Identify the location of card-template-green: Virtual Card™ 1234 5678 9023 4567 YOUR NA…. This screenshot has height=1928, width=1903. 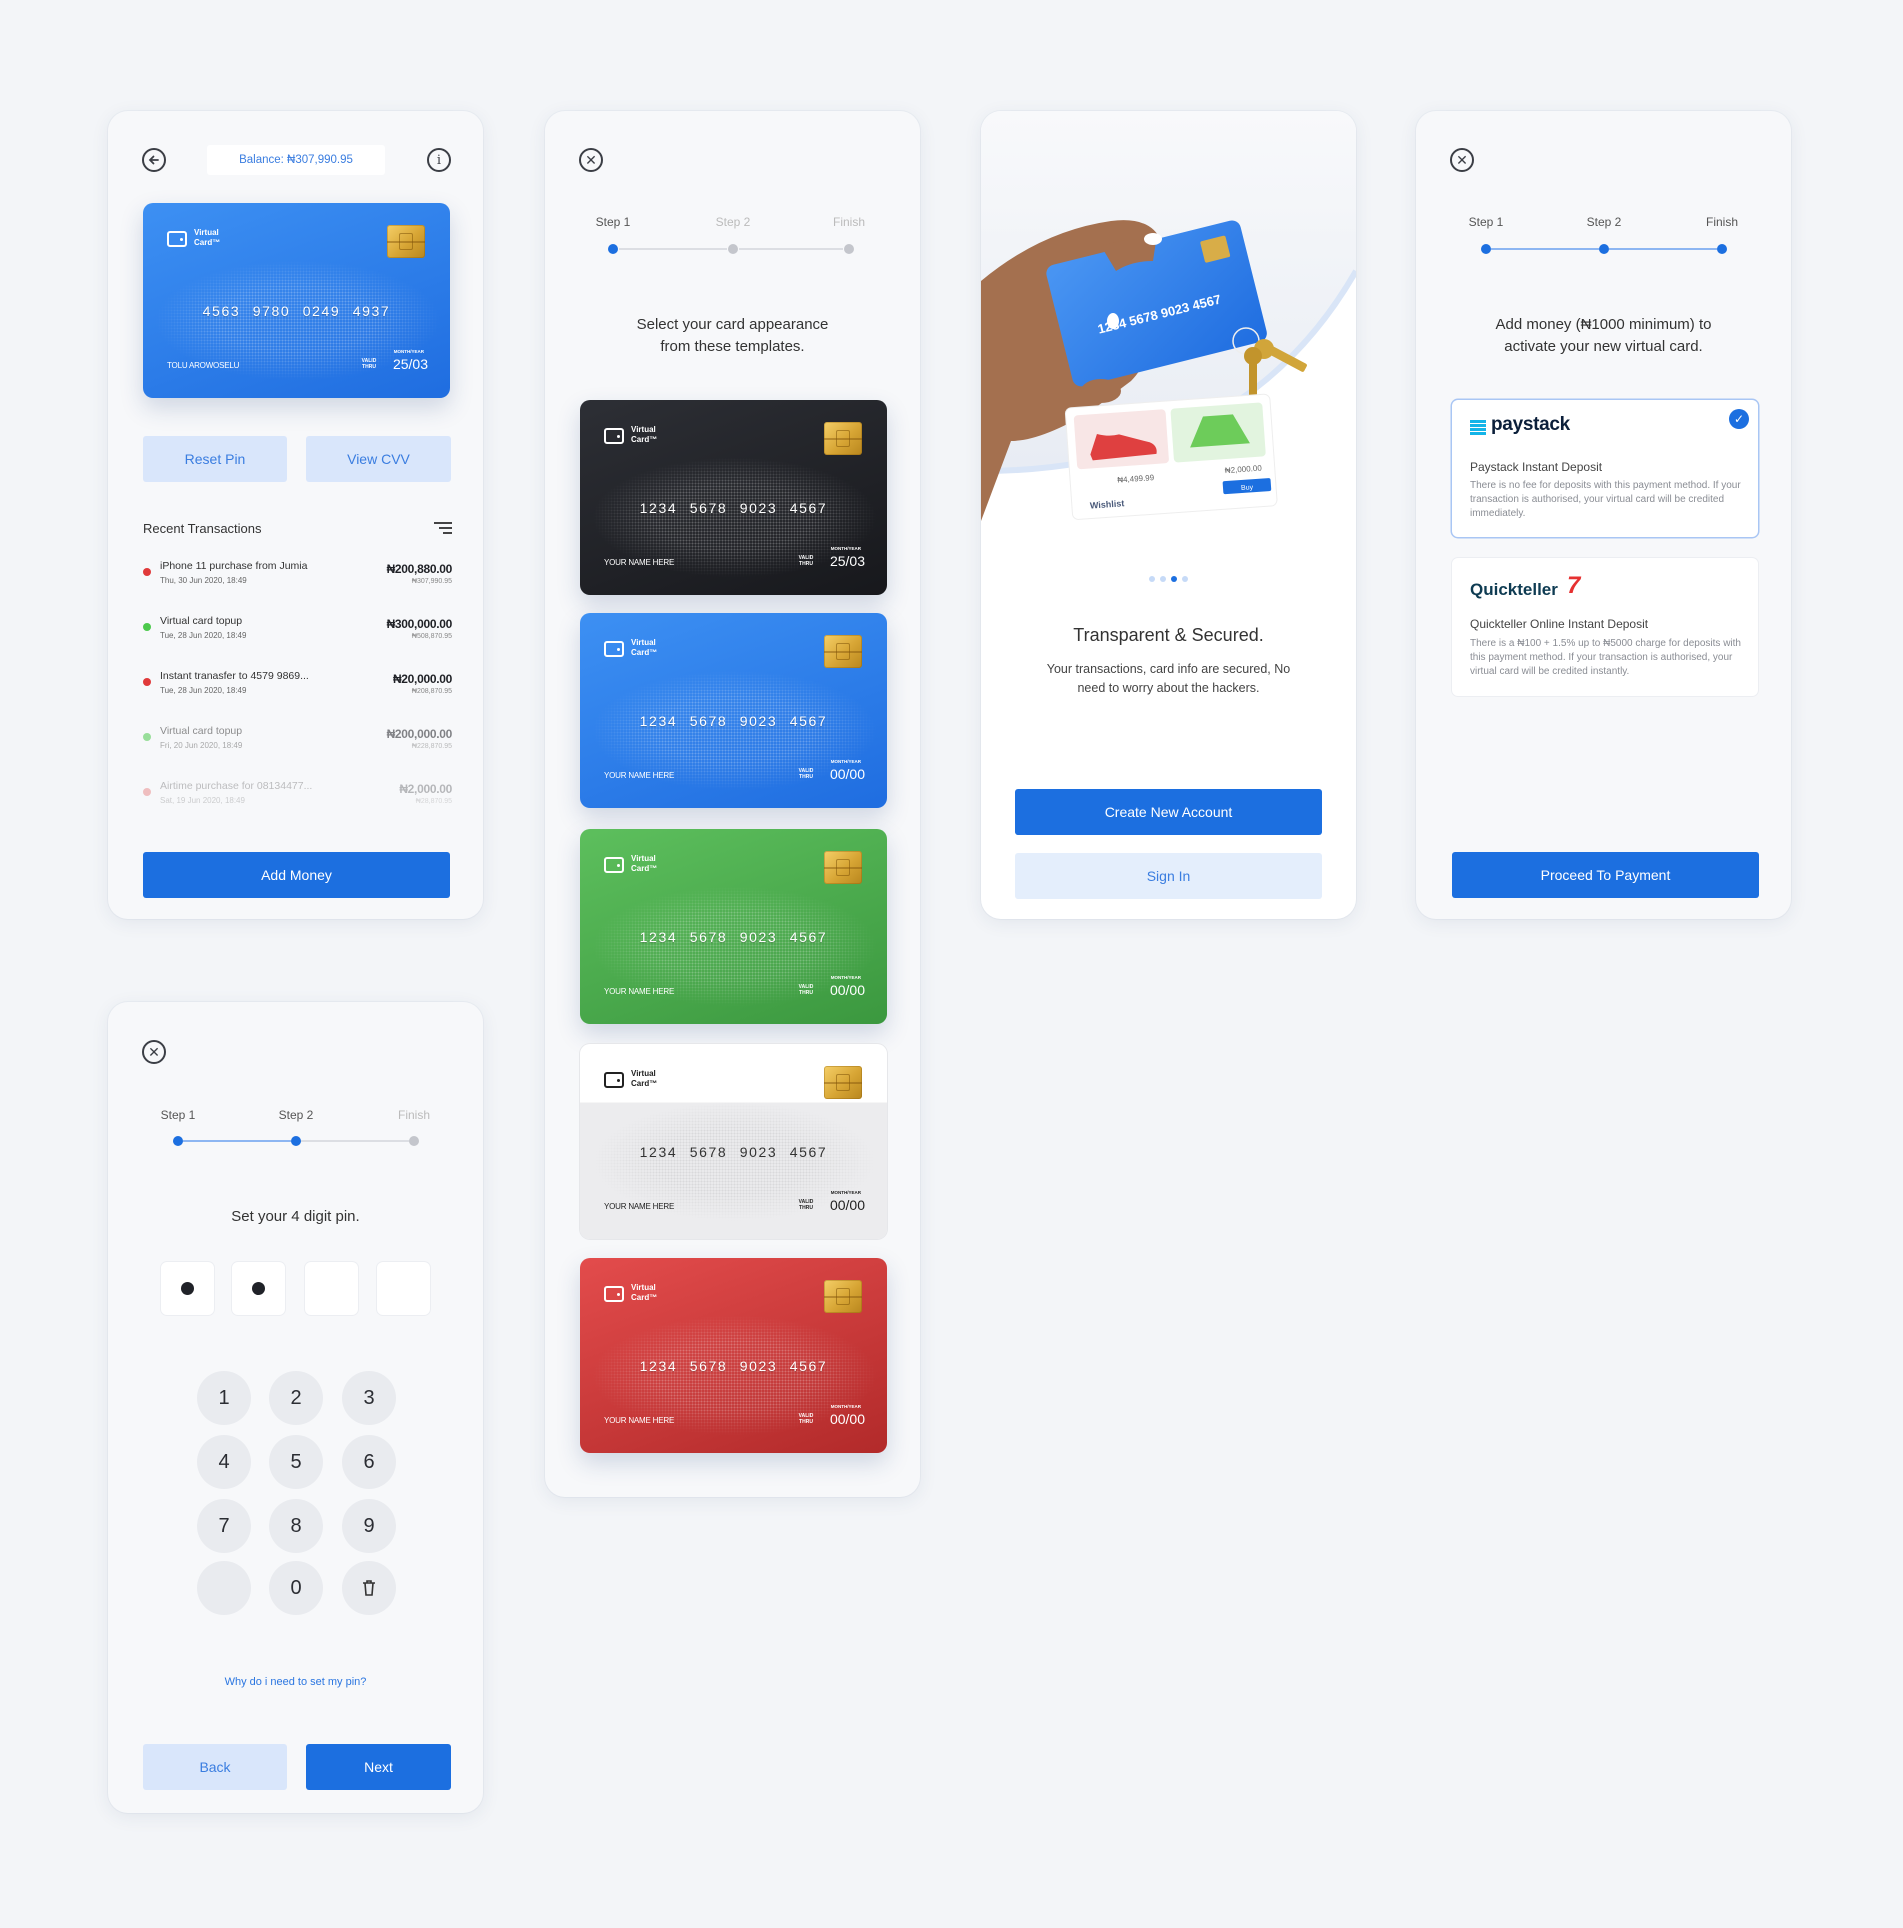
(733, 926).